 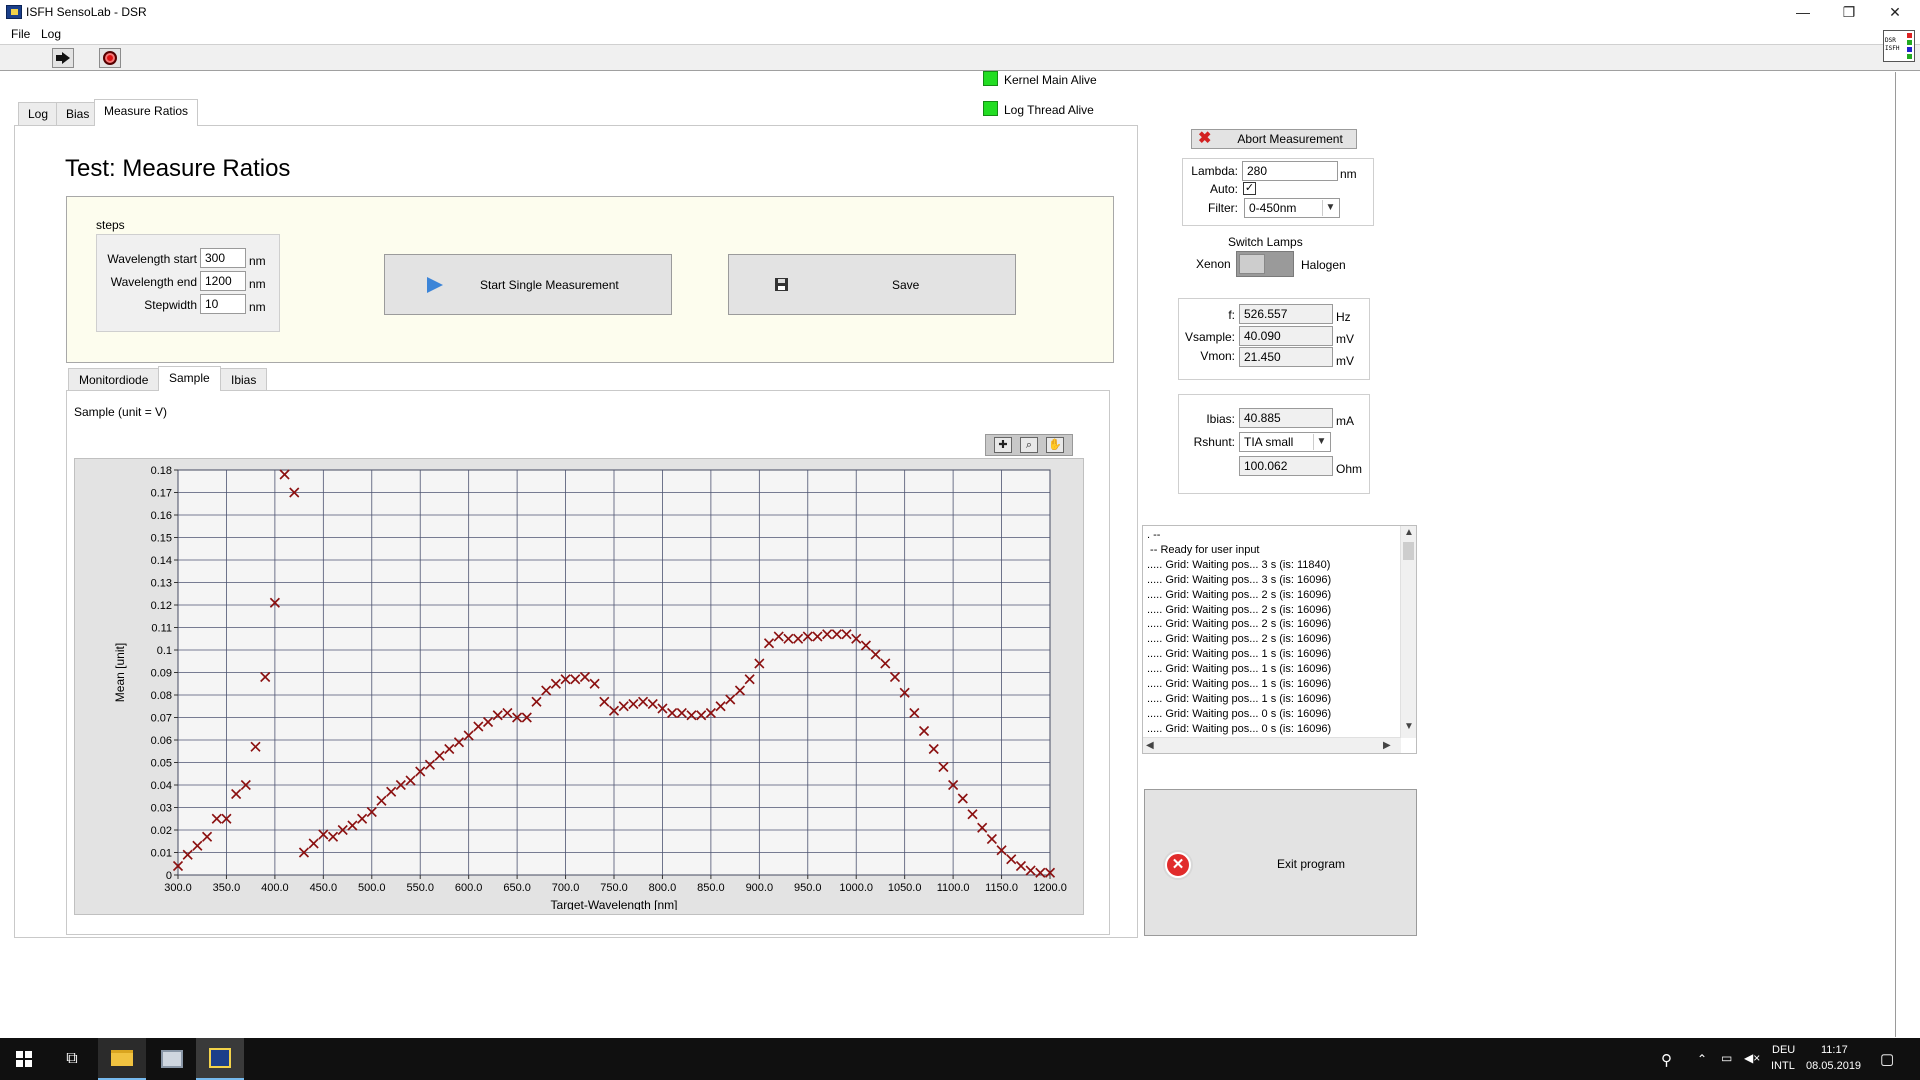 What do you see at coordinates (906, 284) in the screenshot?
I see `save-button-label: Save` at bounding box center [906, 284].